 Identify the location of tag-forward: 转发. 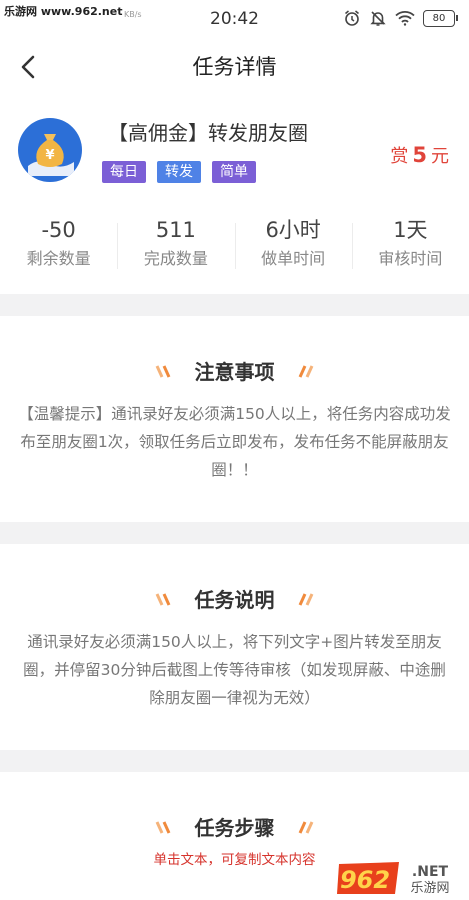
(179, 172).